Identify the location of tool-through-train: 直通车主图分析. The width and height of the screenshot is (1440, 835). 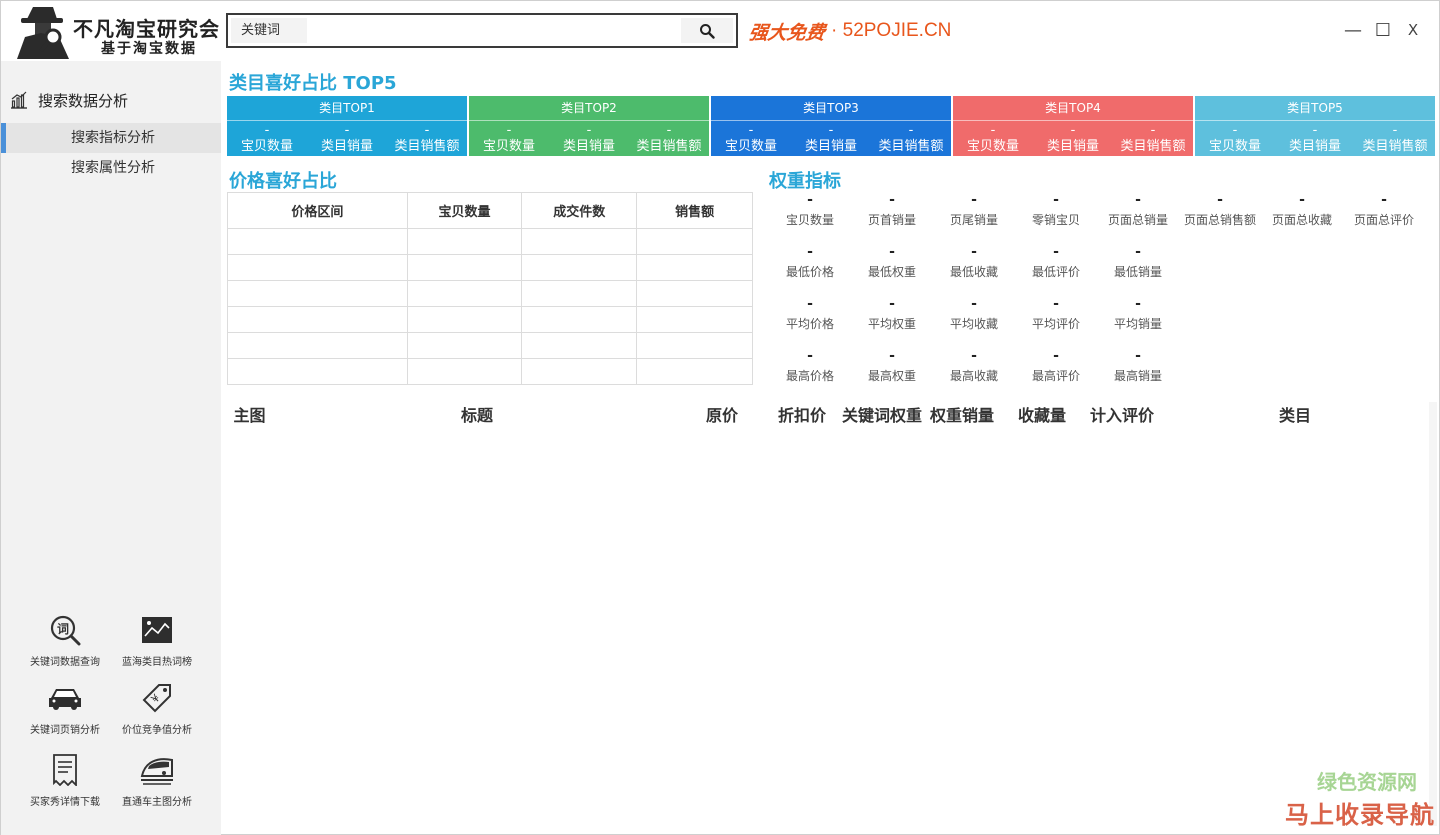
(157, 782).